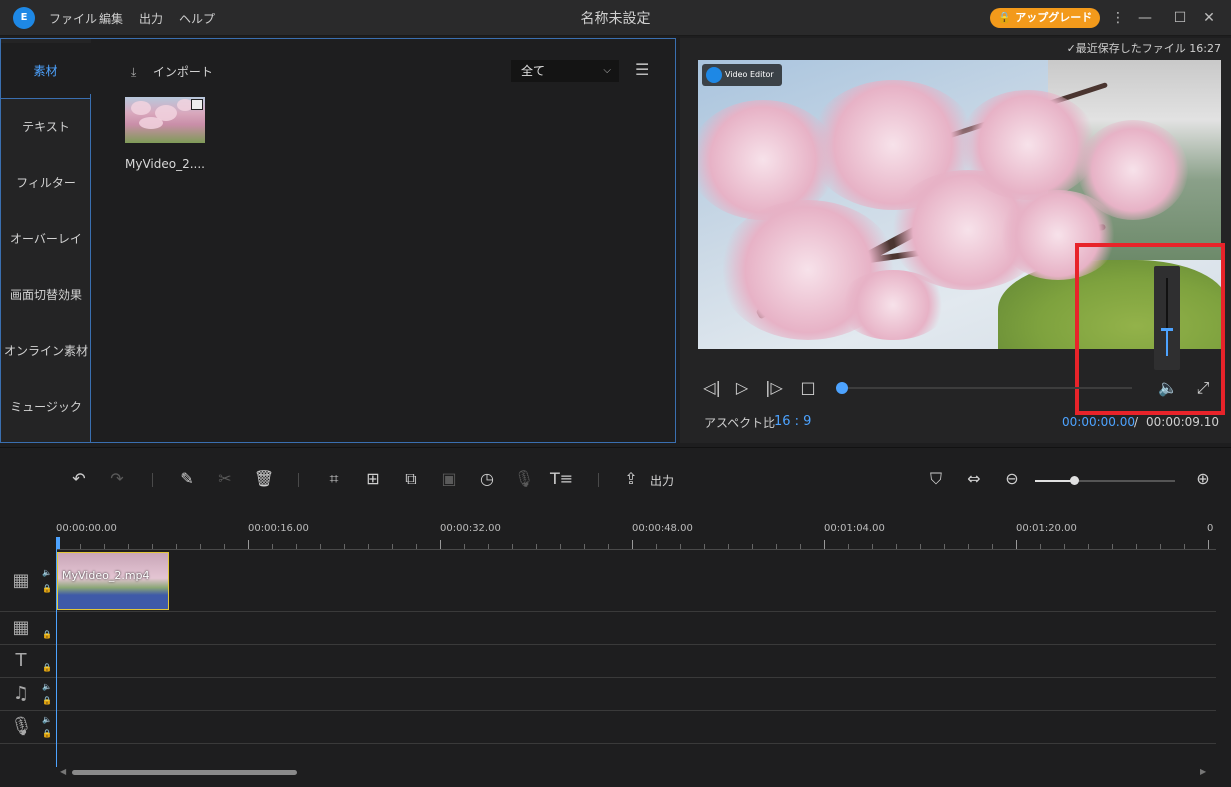 Image resolution: width=1231 pixels, height=787 pixels. Describe the element at coordinates (712, 388) in the screenshot. I see `prev-frame-icon: ◁|` at that location.